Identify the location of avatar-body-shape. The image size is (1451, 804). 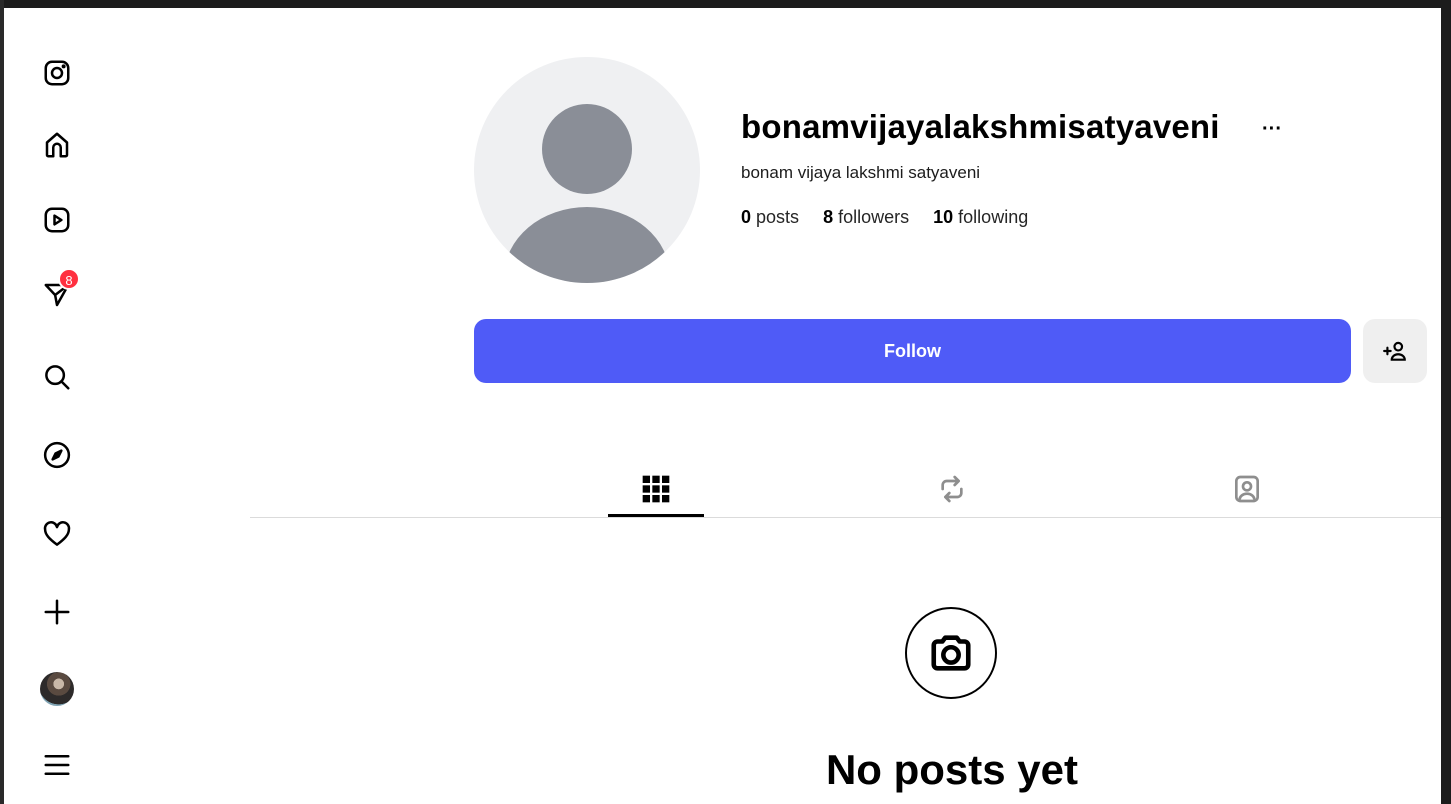
(587, 245).